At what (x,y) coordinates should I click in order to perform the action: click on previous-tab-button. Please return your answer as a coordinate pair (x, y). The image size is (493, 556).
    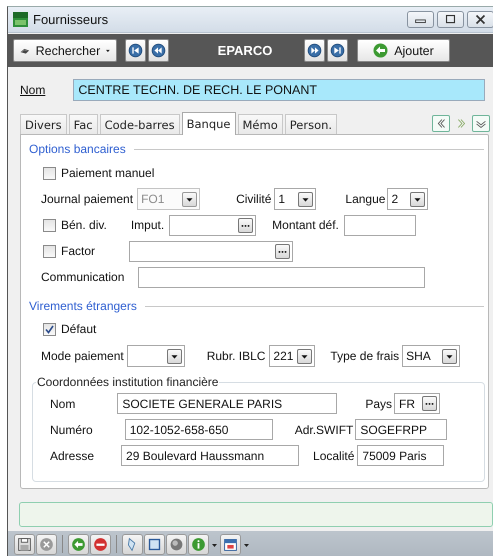
    Looking at the image, I should click on (441, 123).